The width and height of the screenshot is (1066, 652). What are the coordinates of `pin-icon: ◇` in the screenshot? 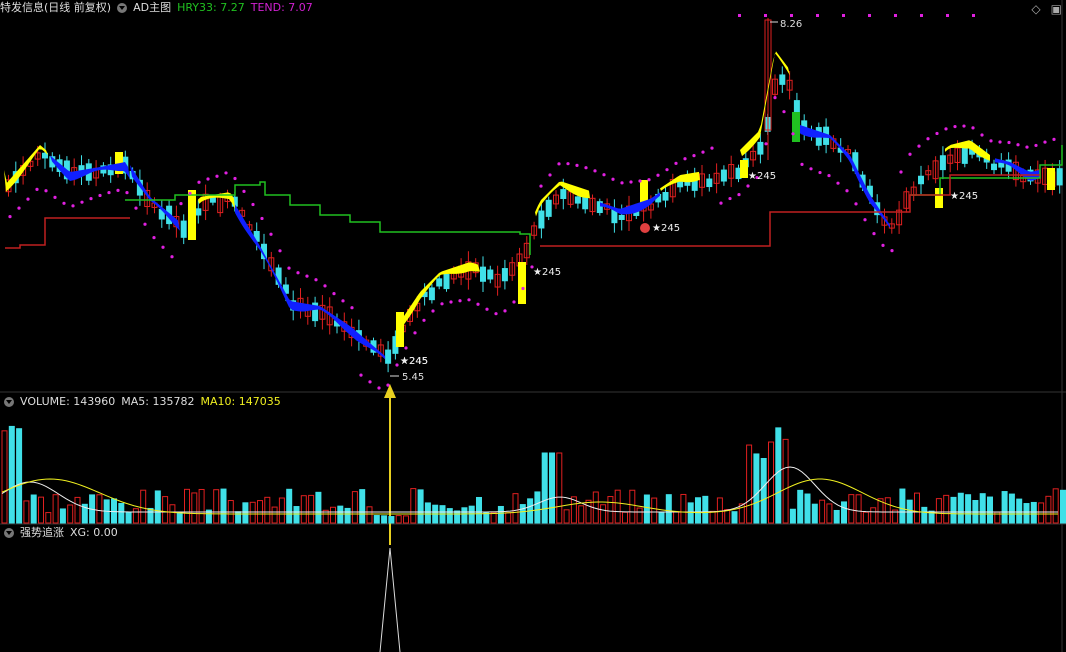 It's located at (1035, 9).